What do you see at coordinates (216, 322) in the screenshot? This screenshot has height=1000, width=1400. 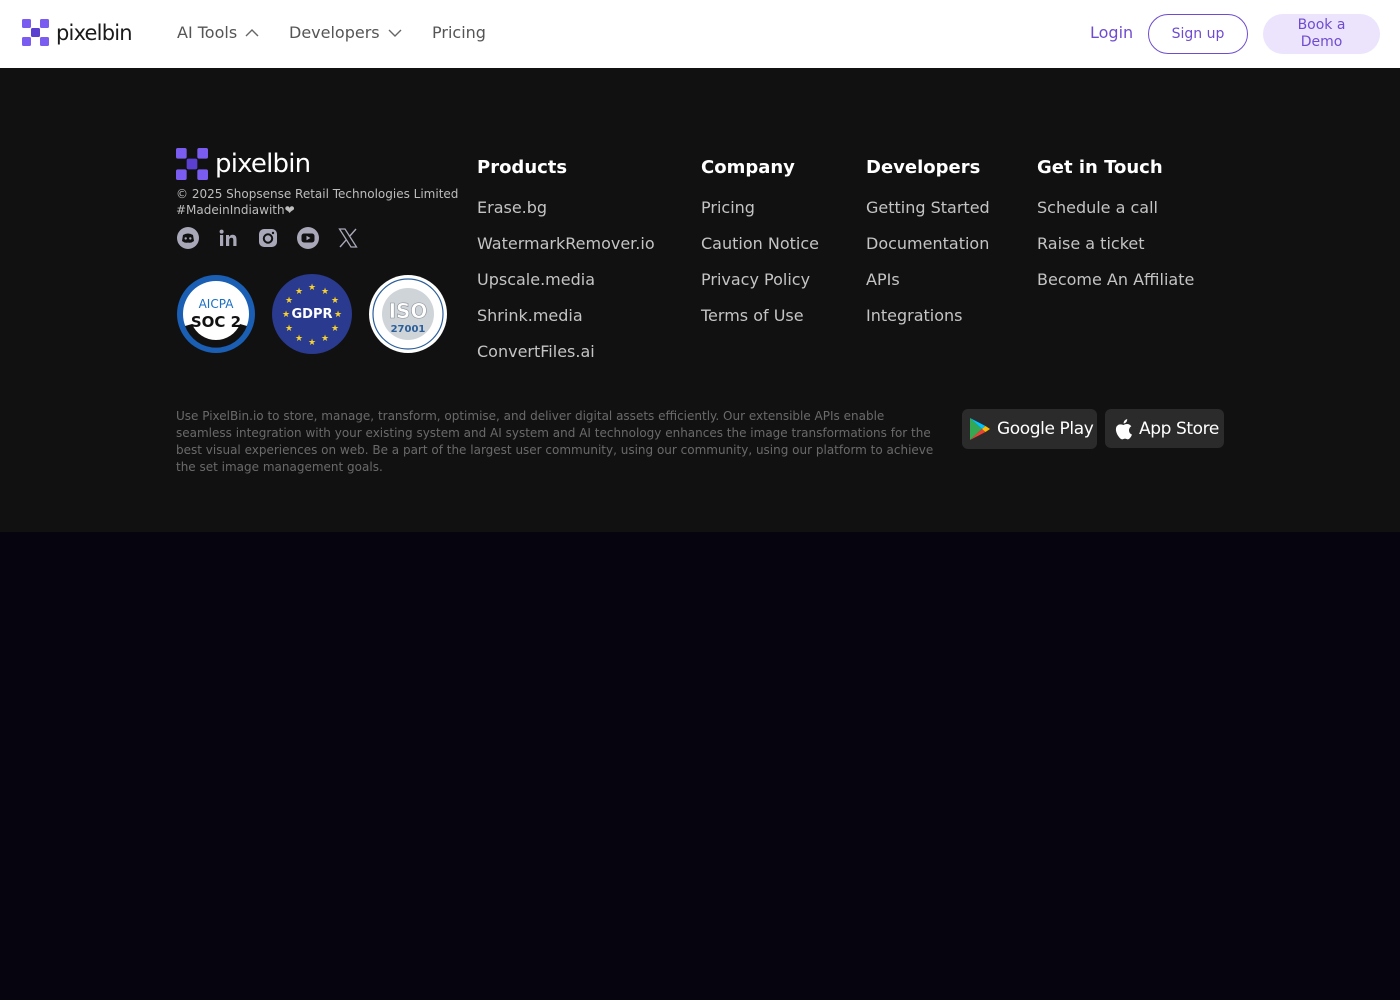 I see `soc2-badge-main: SOC 2` at bounding box center [216, 322].